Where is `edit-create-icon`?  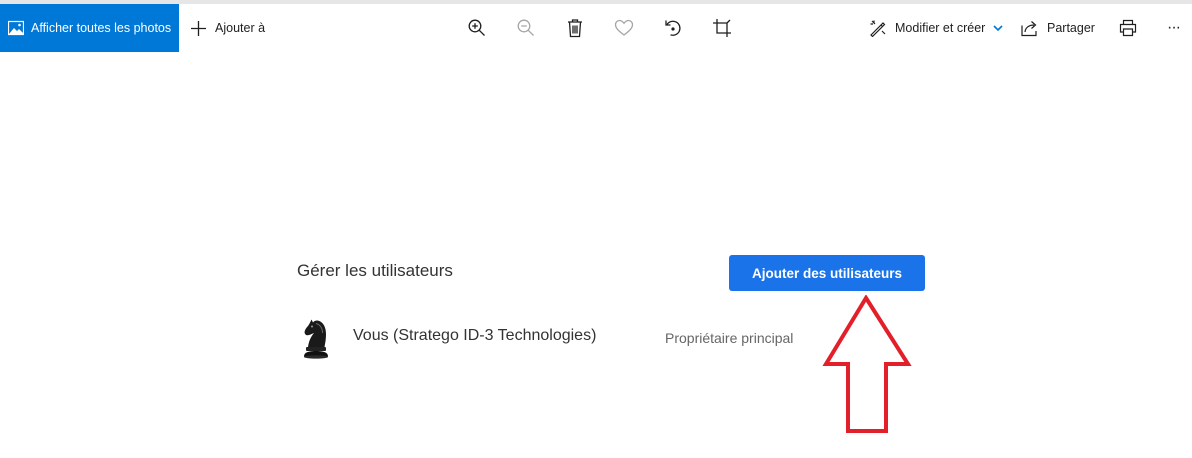 edit-create-icon is located at coordinates (878, 28).